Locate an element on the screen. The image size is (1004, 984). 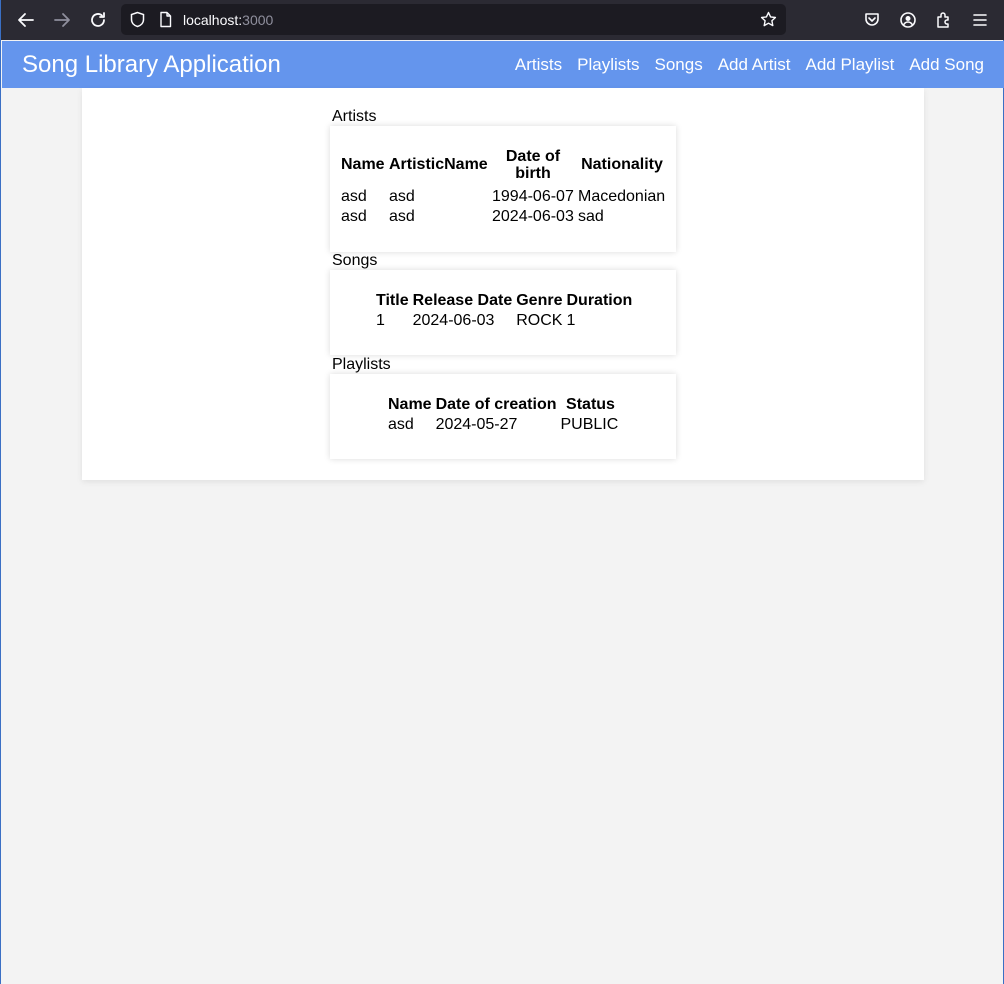
column-header-nationality: Nationality is located at coordinates (622, 164).